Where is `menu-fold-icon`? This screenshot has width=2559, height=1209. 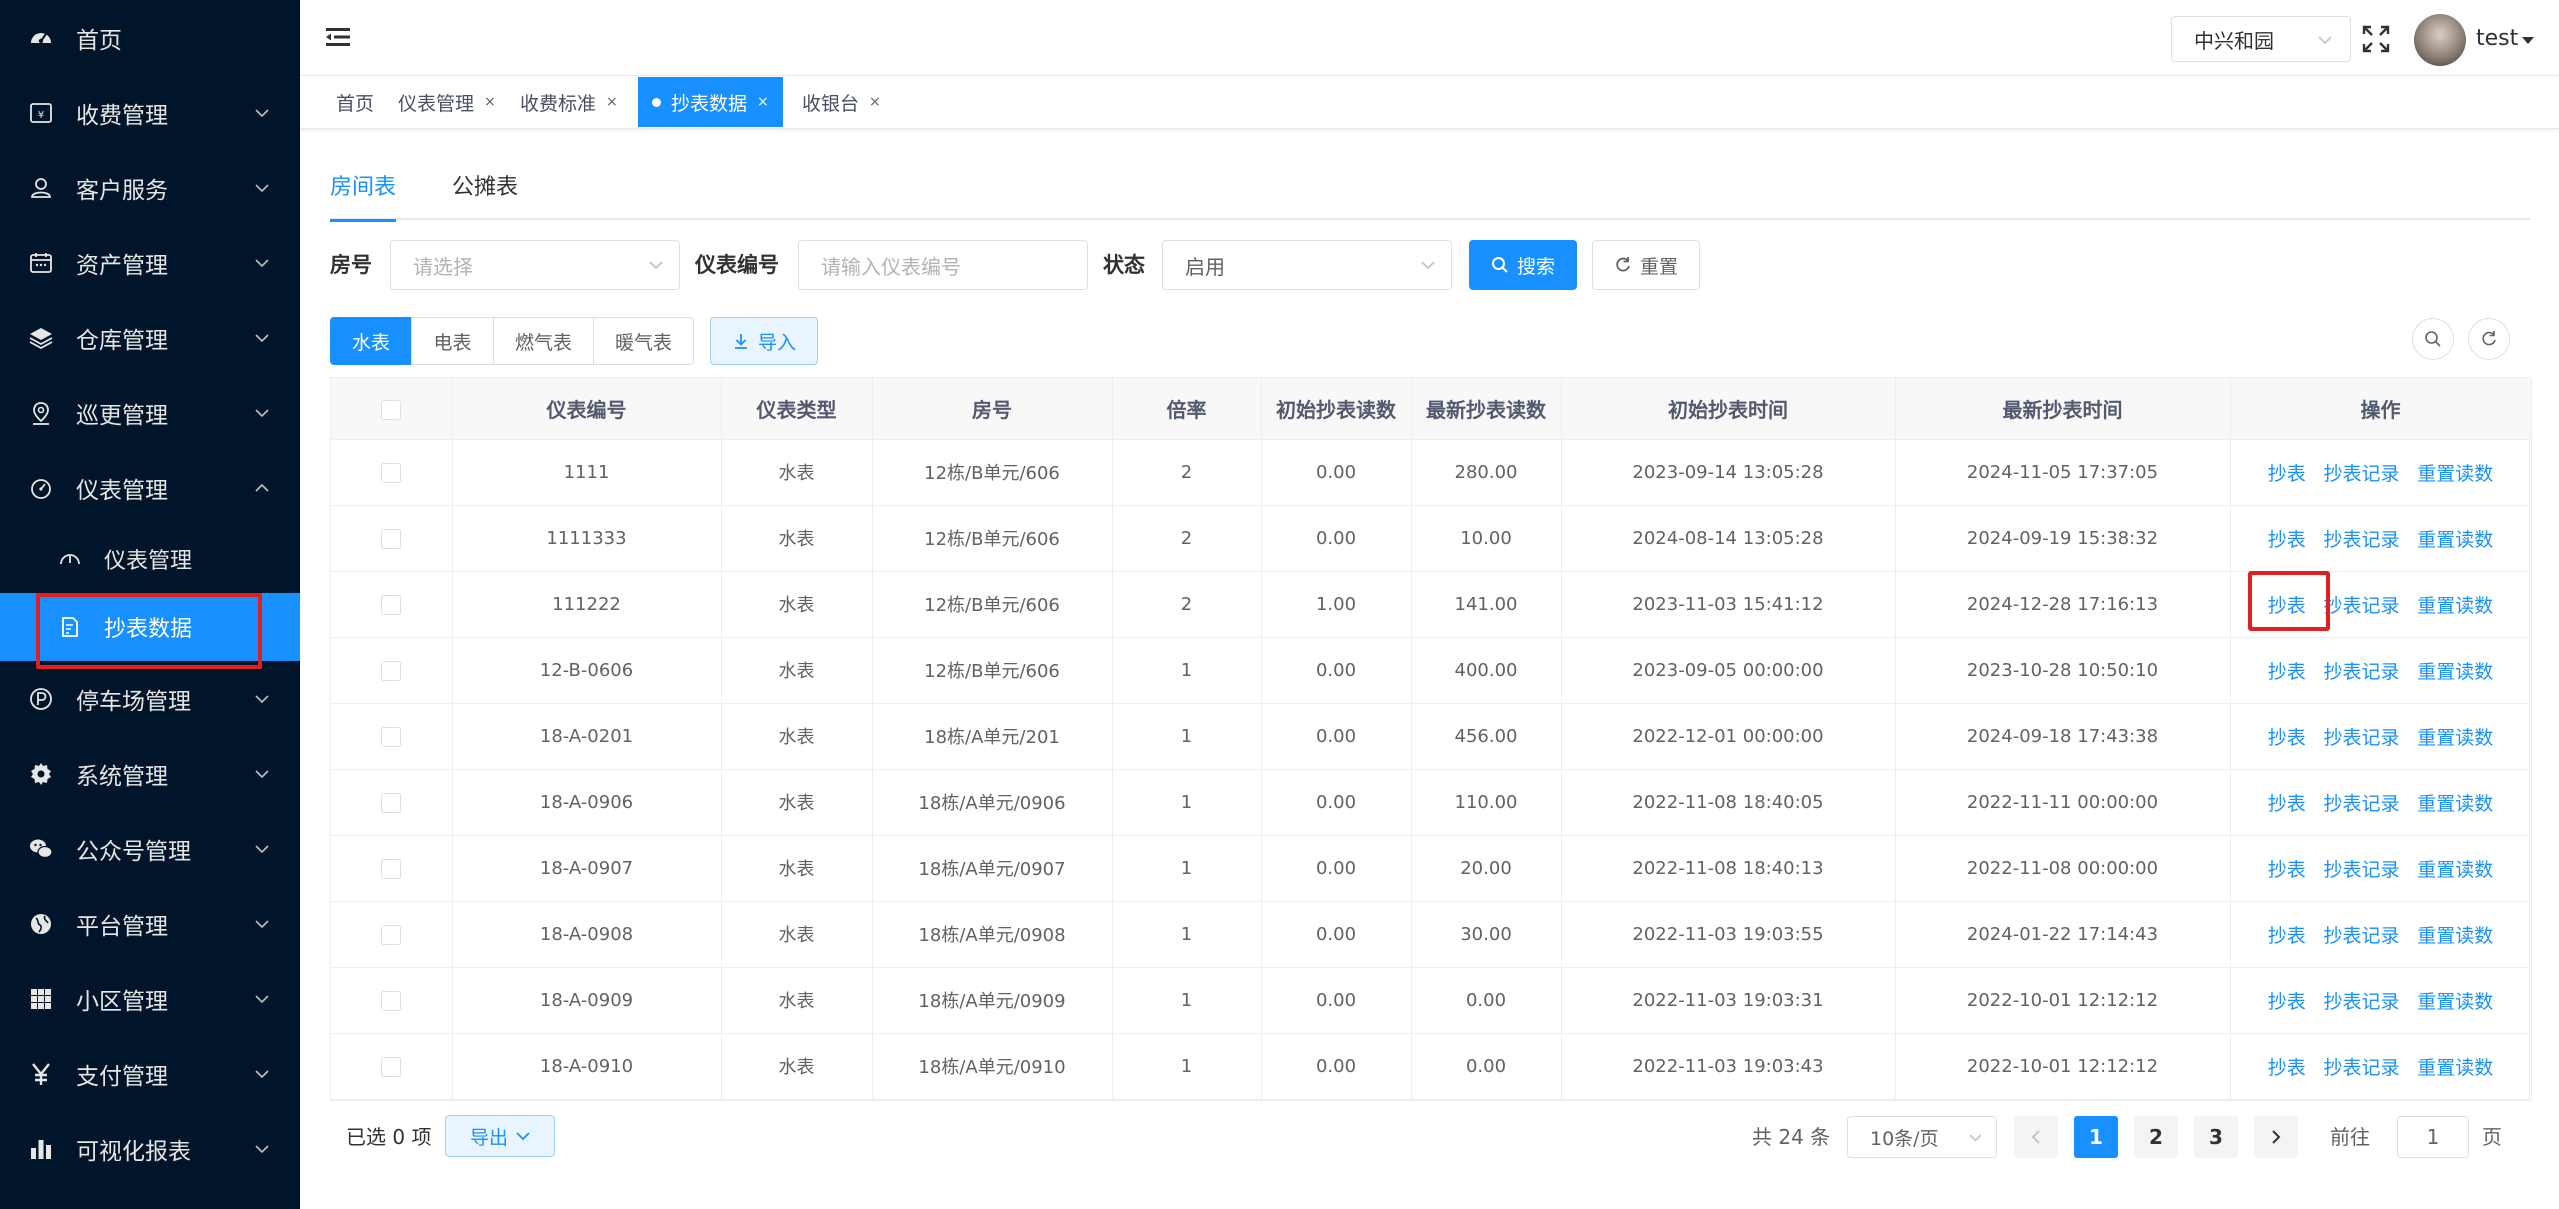
menu-fold-icon is located at coordinates (338, 37).